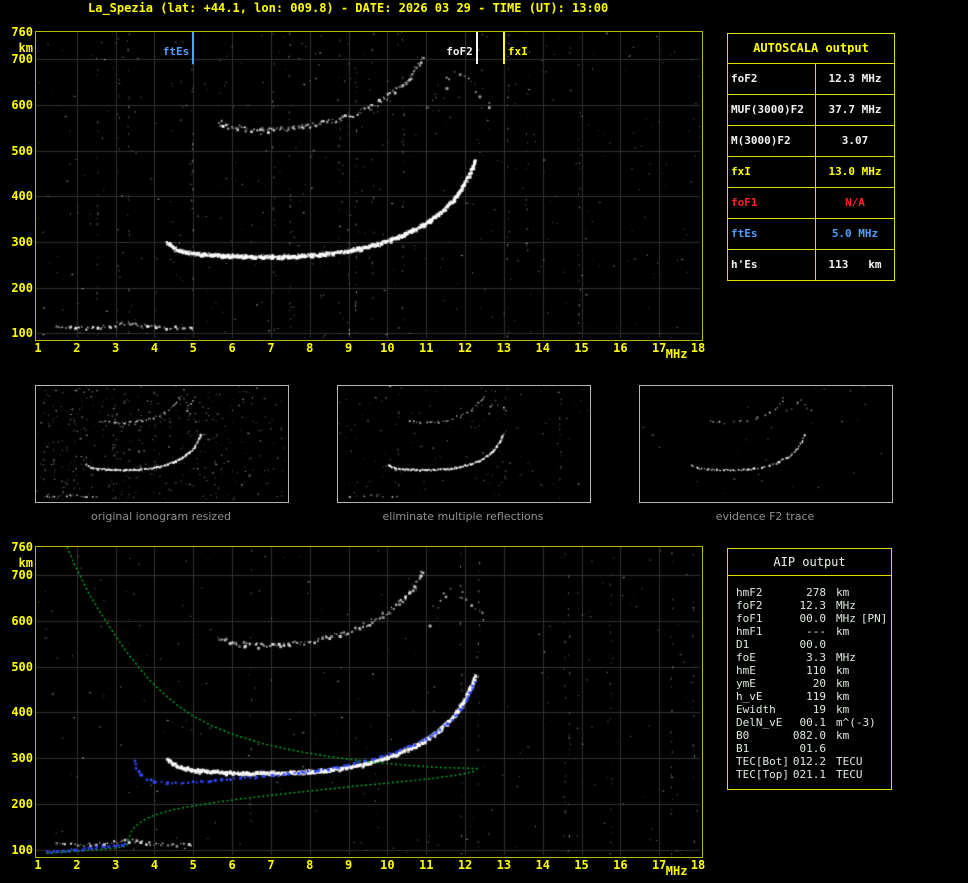 This screenshot has height=883, width=968. What do you see at coordinates (193, 48) in the screenshot?
I see `marker-line-ftEs` at bounding box center [193, 48].